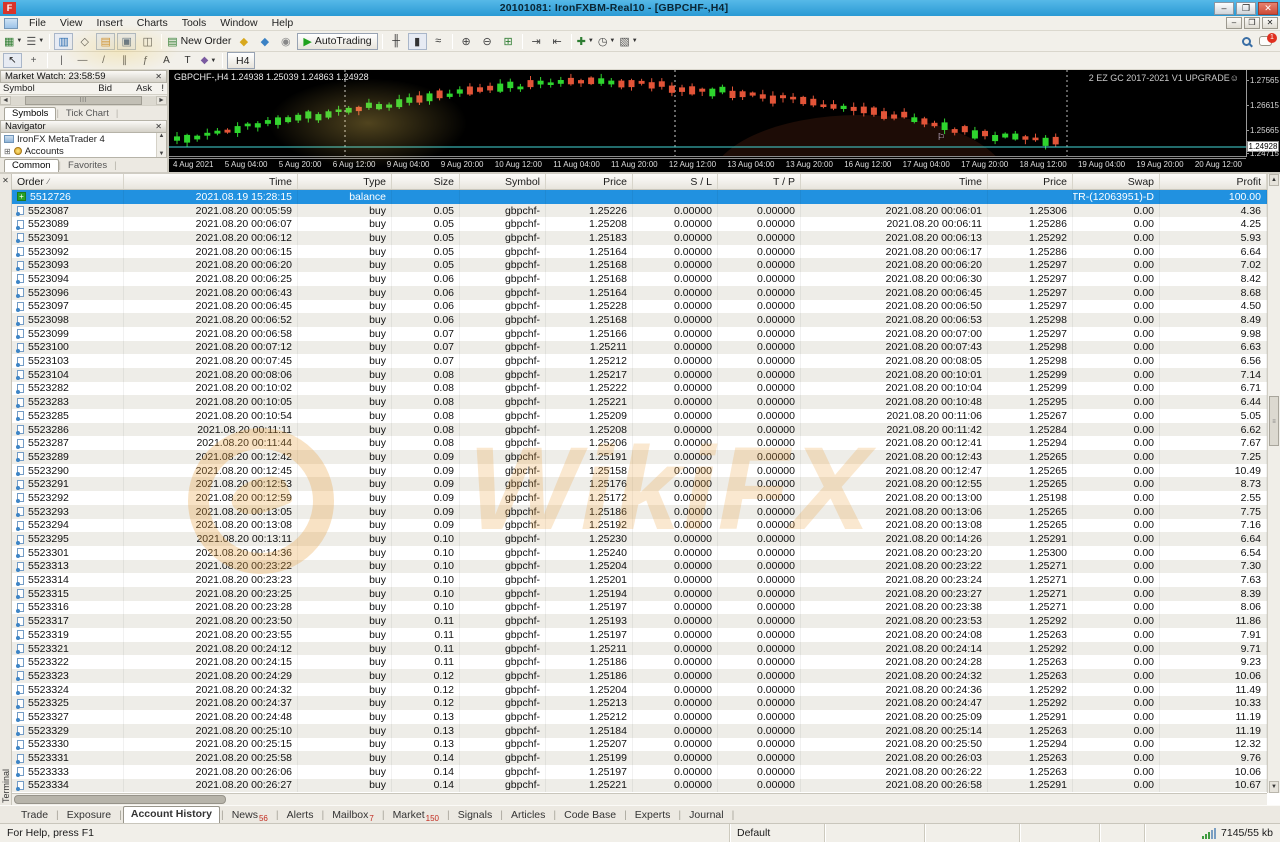  I want to click on history-col-price: Price, so click(1030, 181).